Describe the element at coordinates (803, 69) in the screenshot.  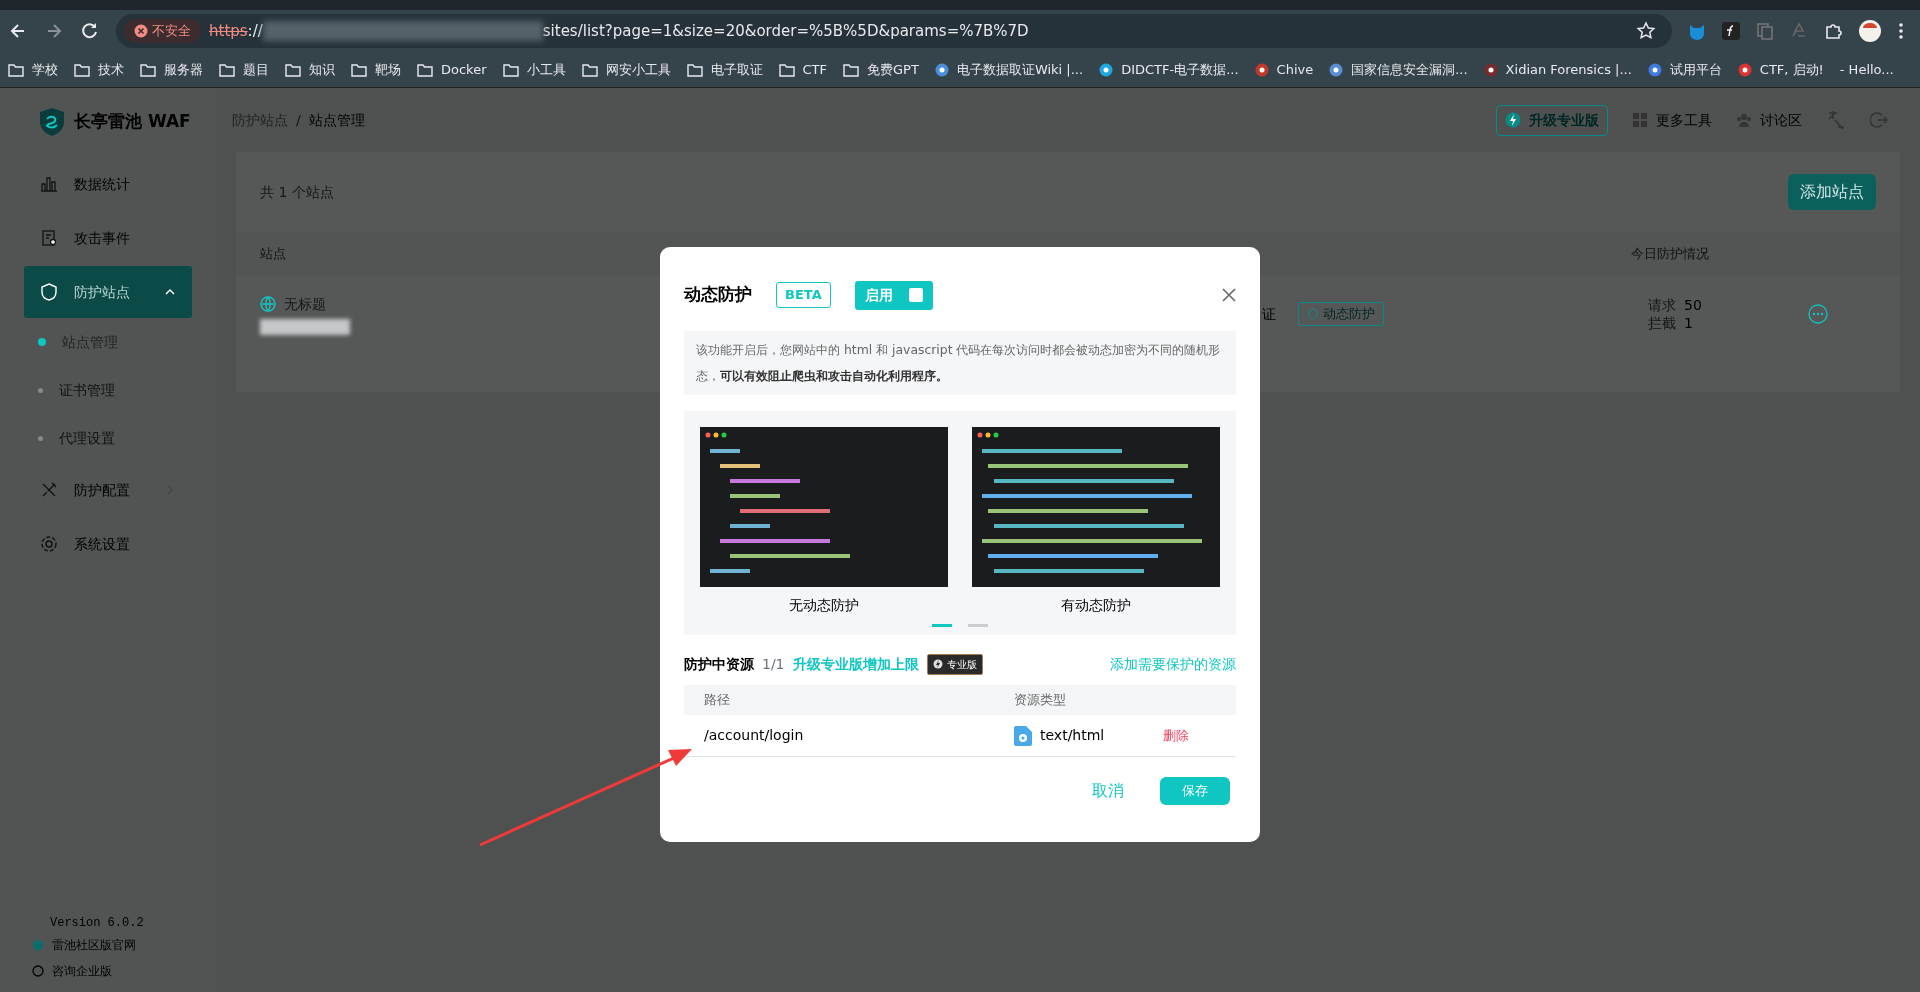
I see `bookmark: CTF` at that location.